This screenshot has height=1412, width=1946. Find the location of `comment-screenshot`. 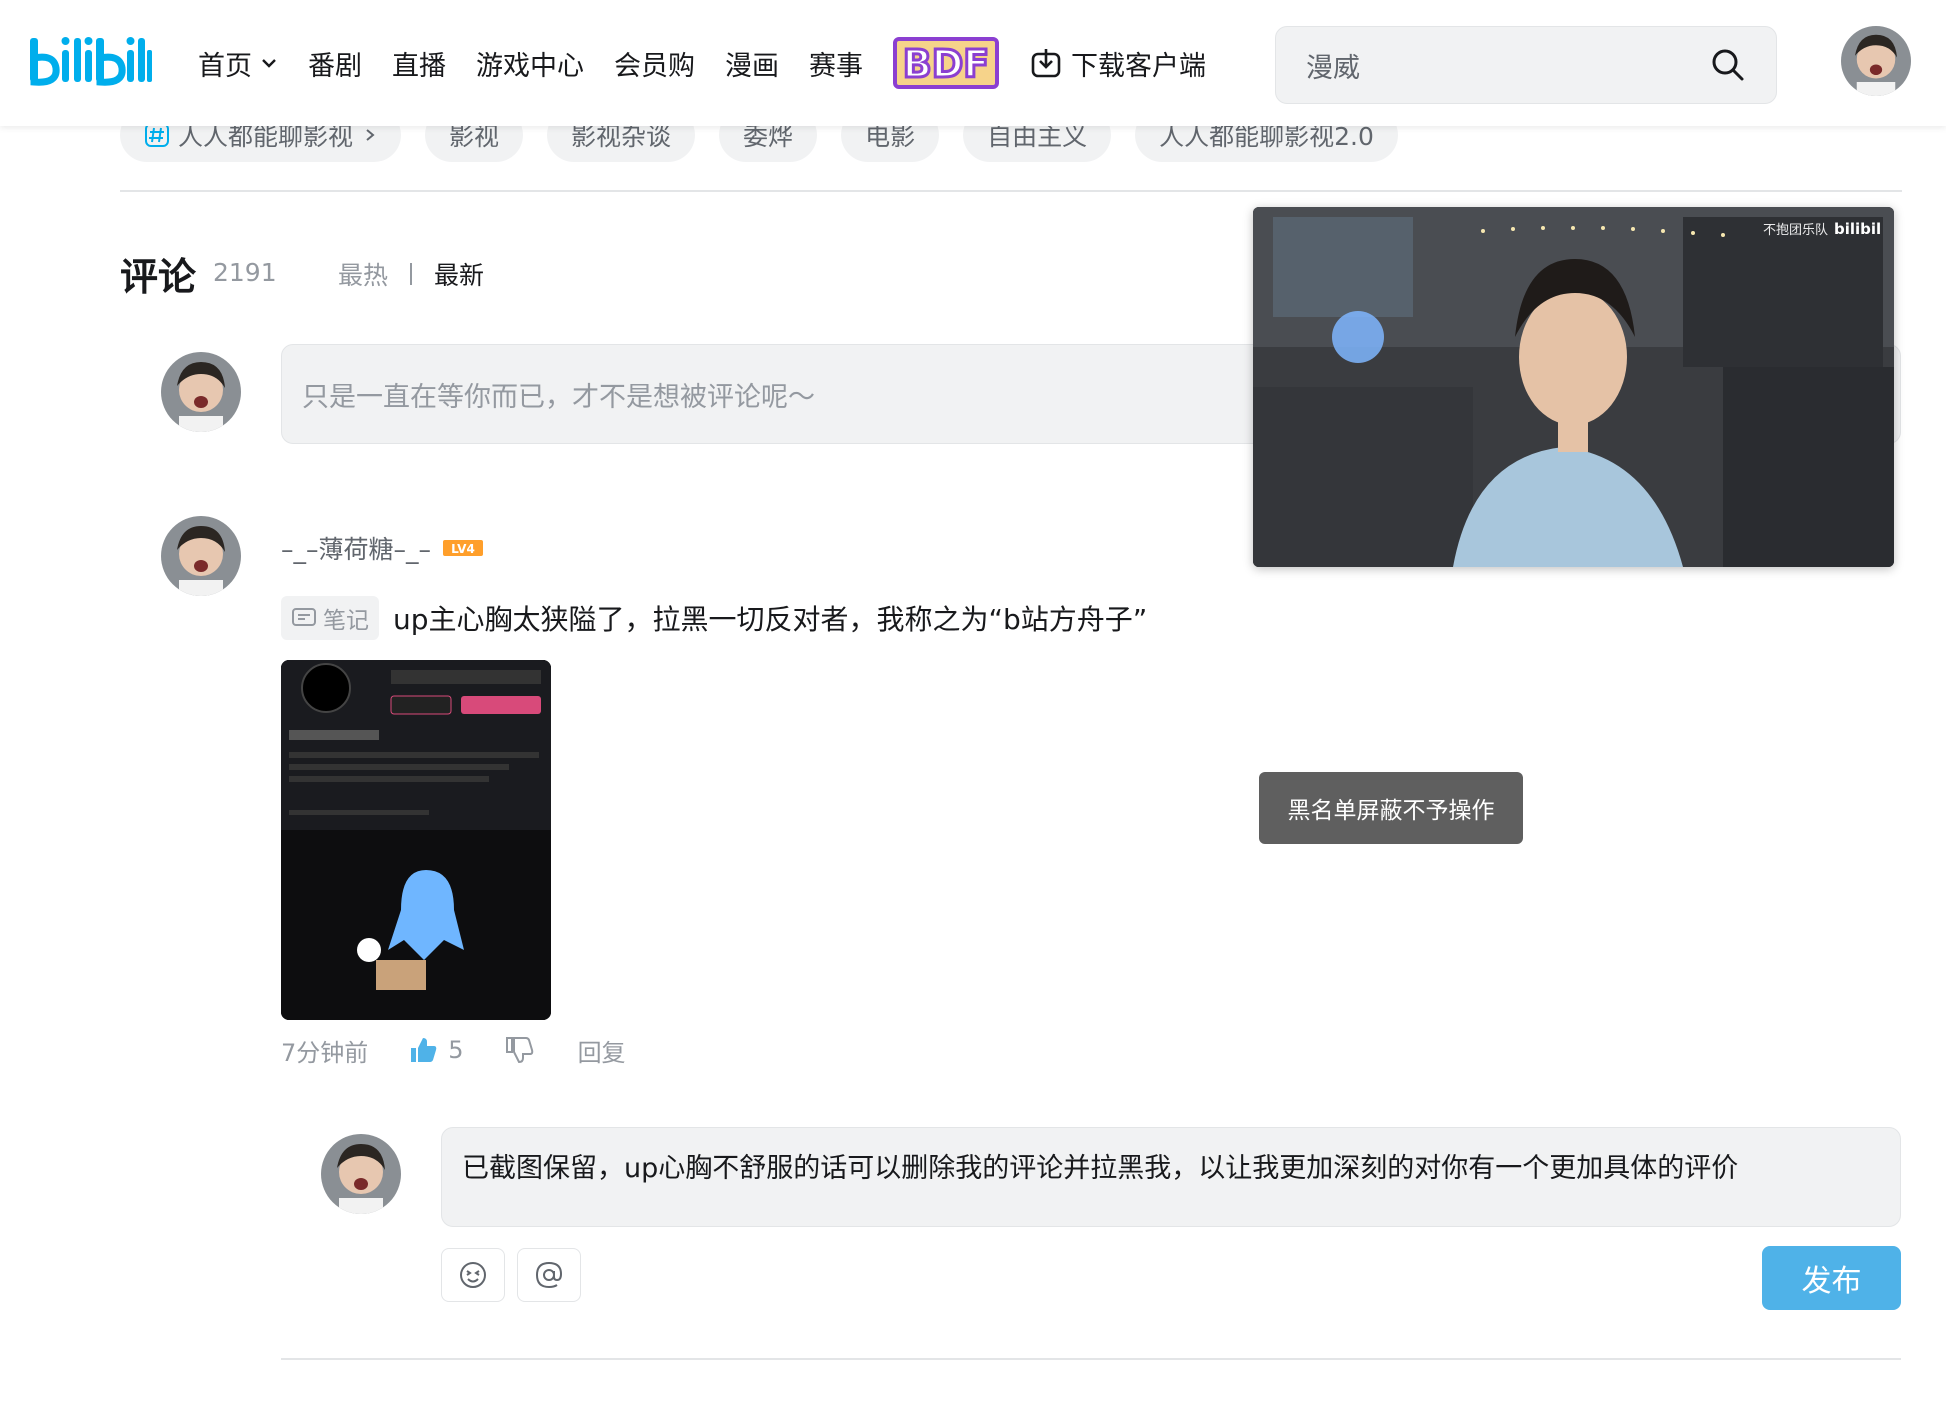

comment-screenshot is located at coordinates (416, 840).